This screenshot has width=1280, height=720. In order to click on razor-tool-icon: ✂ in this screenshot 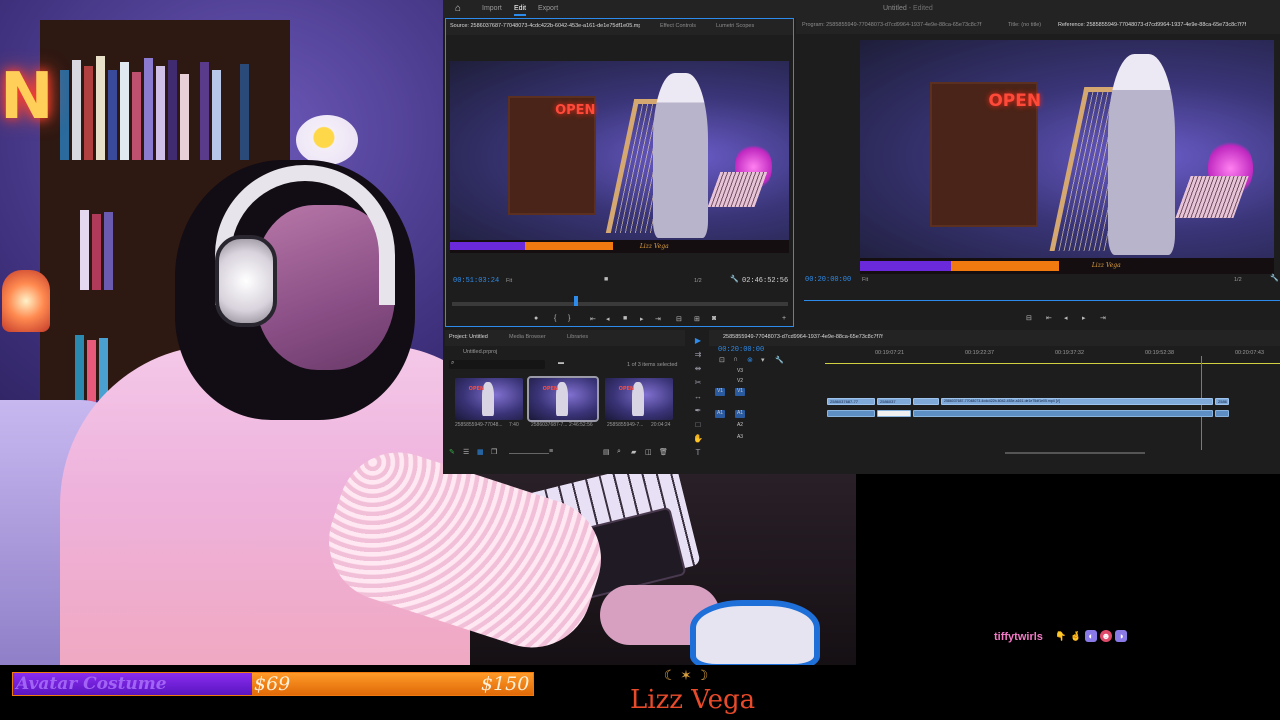, I will do `click(698, 383)`.